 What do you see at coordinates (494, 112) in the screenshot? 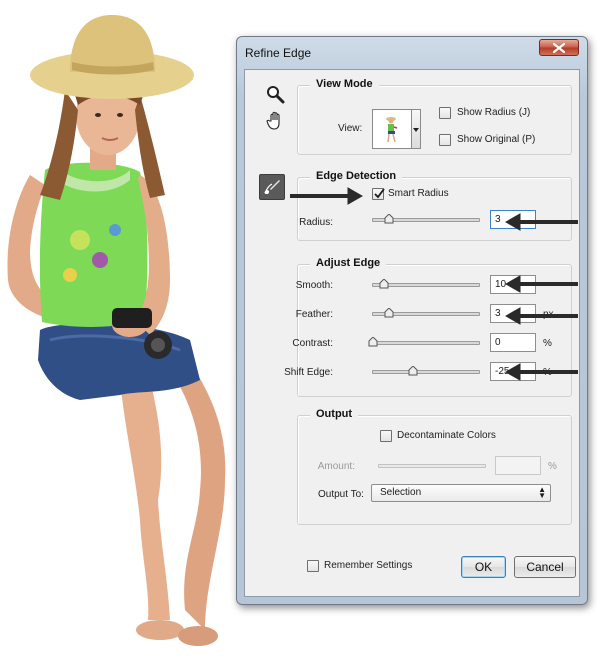
I see `show-radius-label: Show Radius (J)` at bounding box center [494, 112].